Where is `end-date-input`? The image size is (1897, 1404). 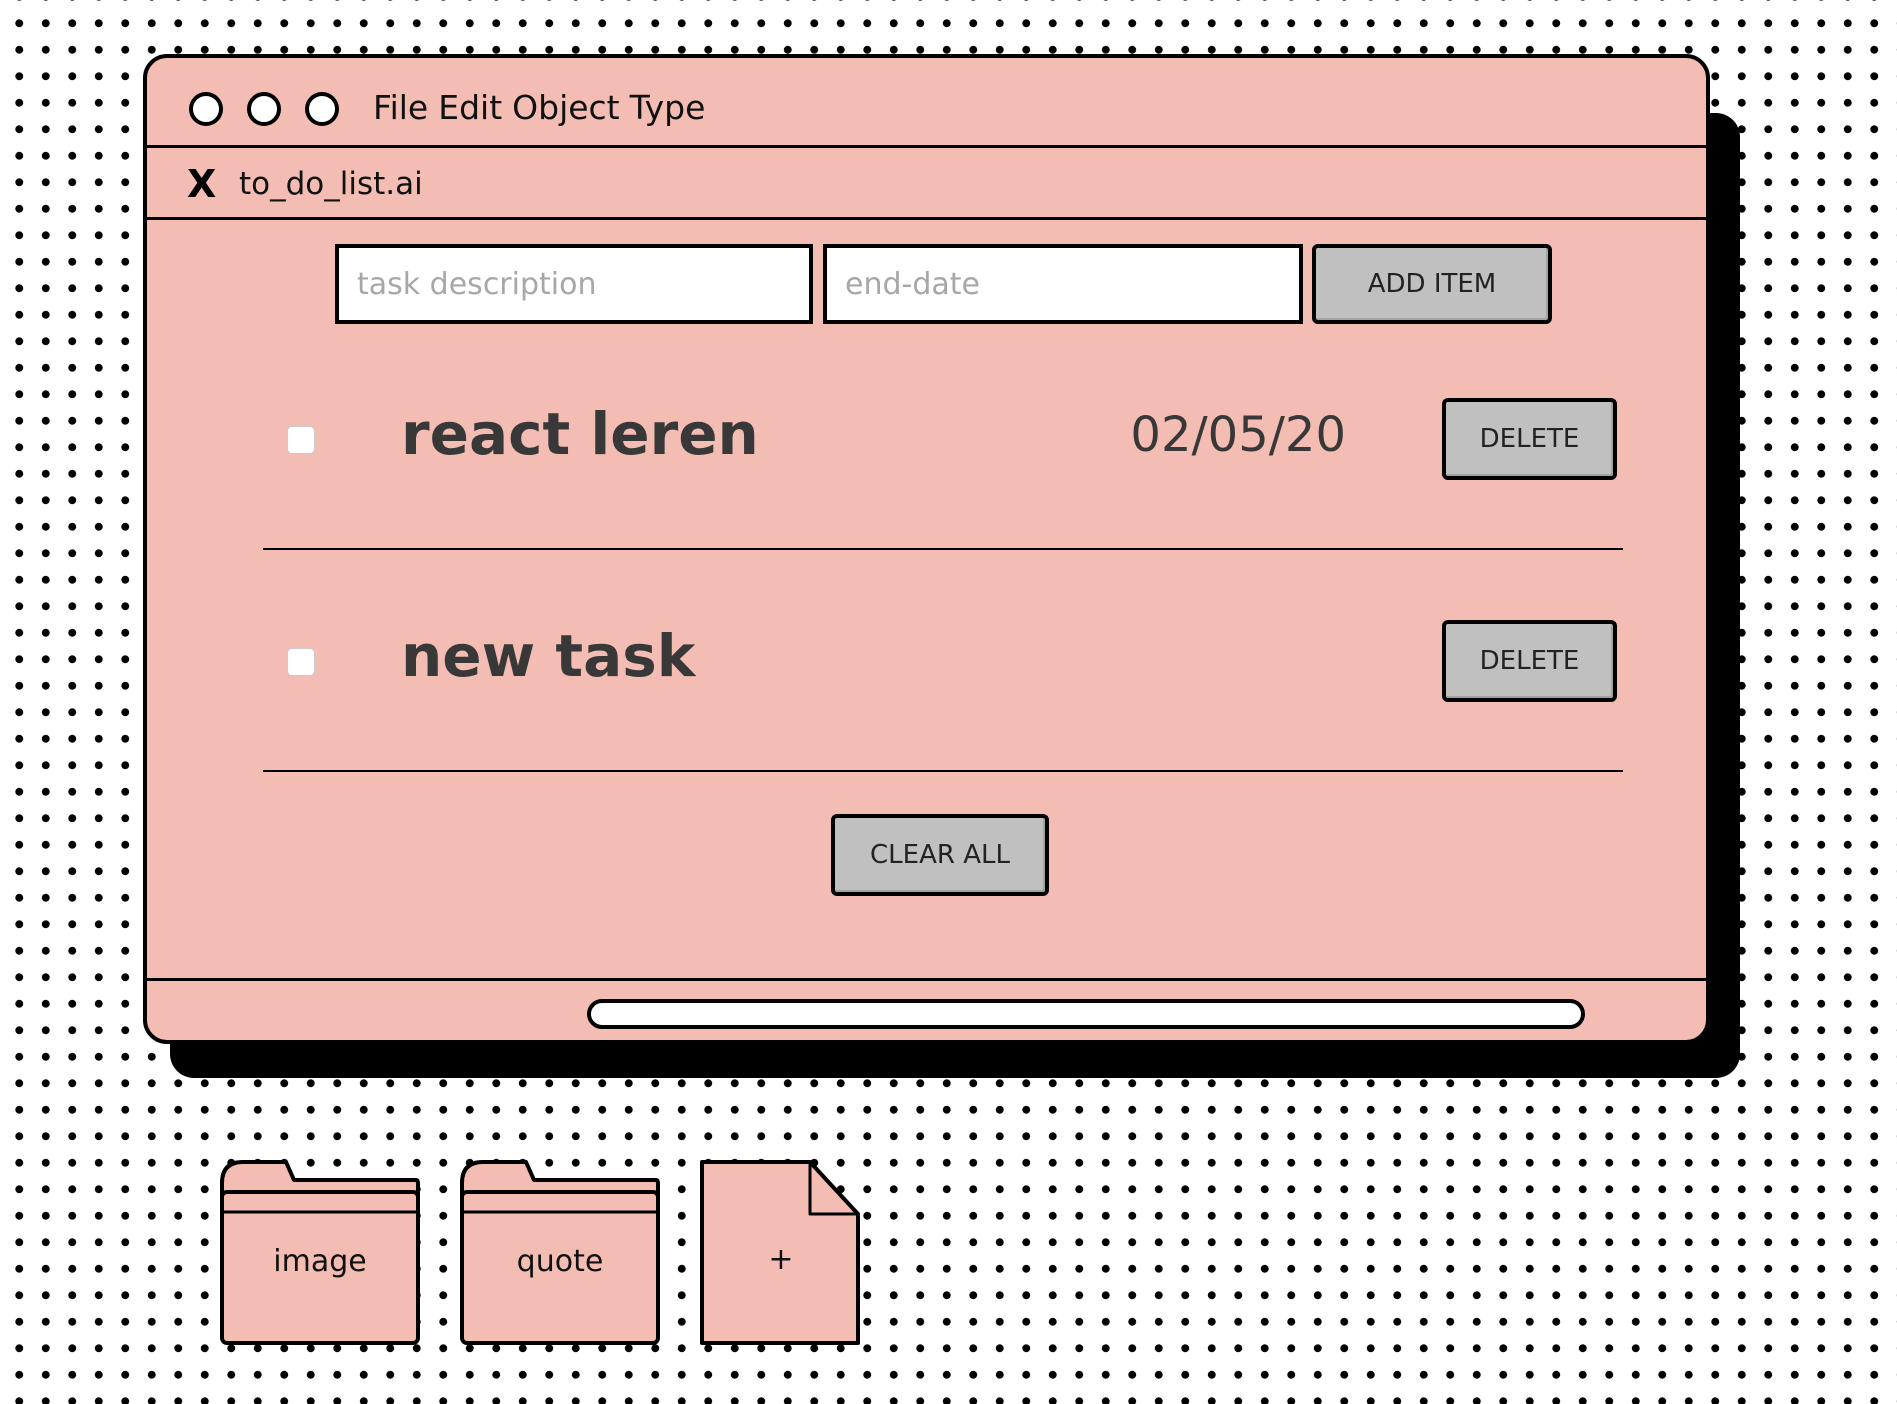
end-date-input is located at coordinates (1063, 284).